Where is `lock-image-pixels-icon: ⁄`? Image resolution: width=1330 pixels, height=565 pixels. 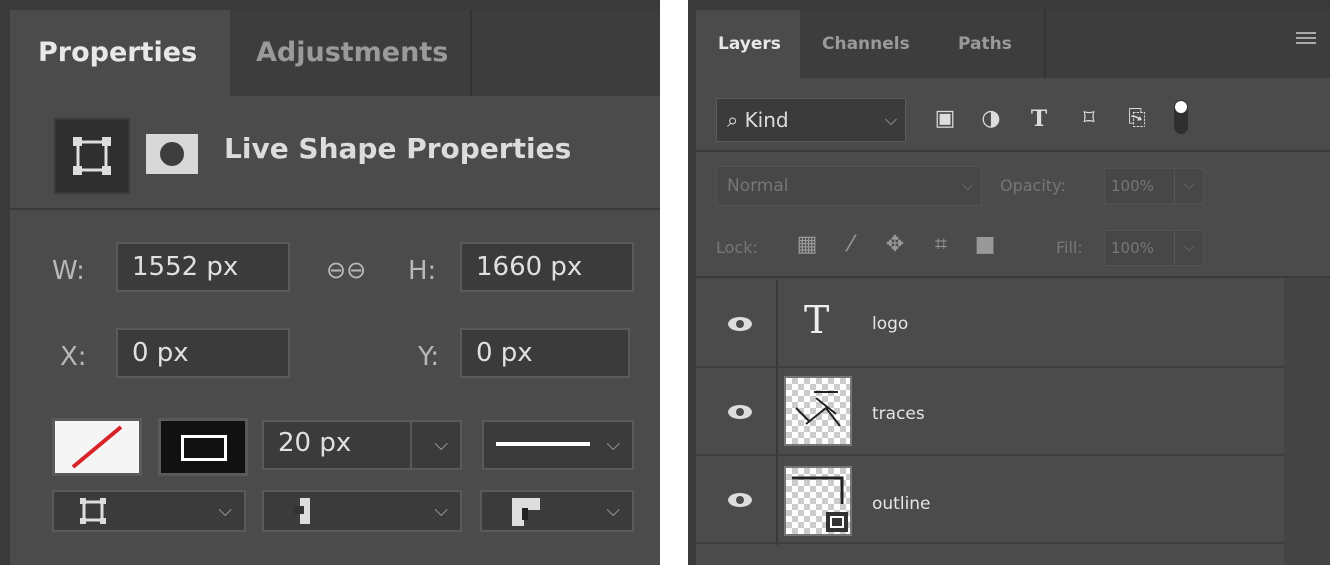
lock-image-pixels-icon: ⁄ is located at coordinates (851, 245).